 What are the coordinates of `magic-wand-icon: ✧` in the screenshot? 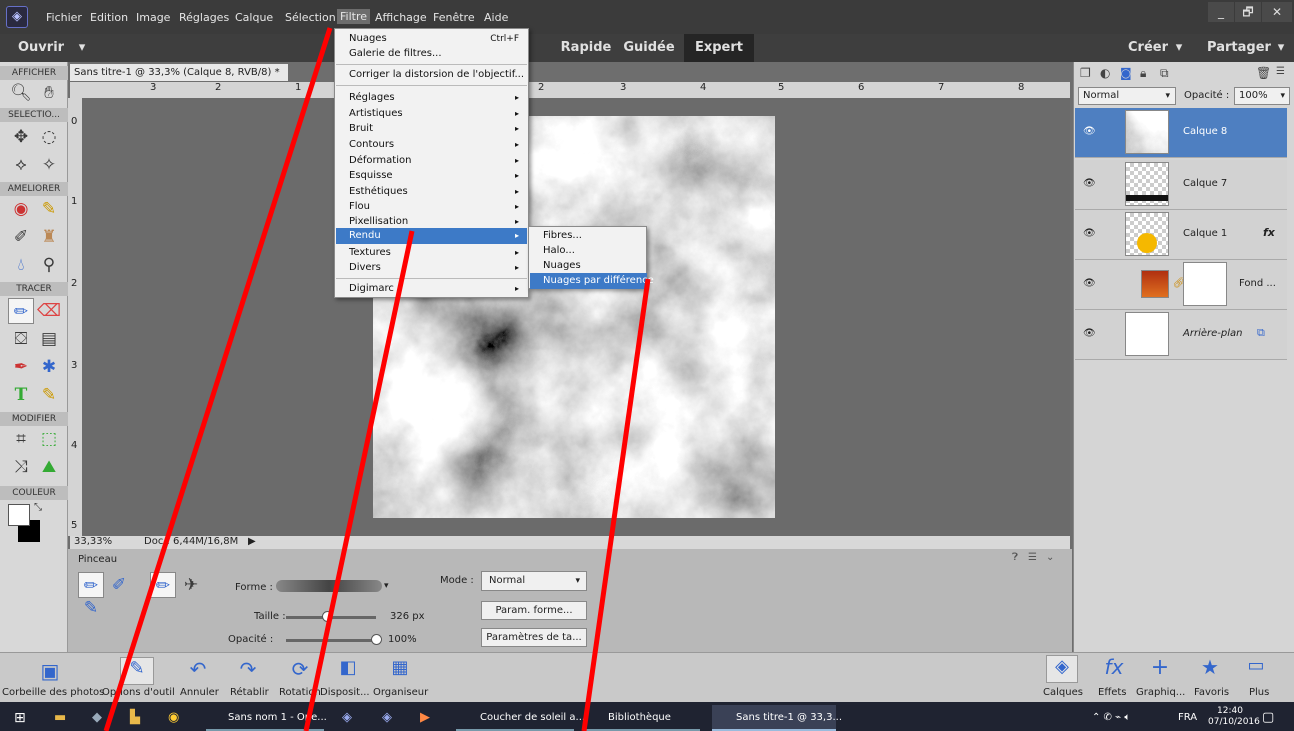 It's located at (49, 165).